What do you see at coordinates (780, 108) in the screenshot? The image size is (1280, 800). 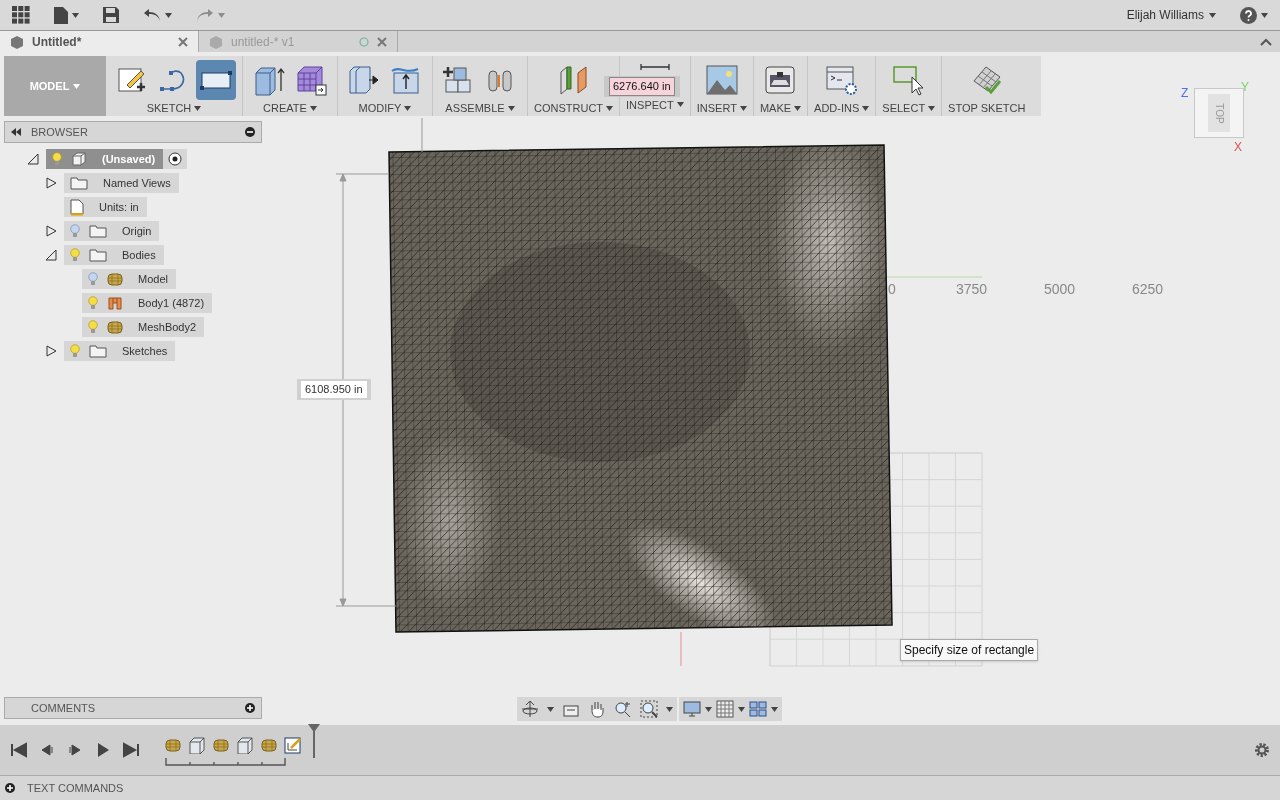 I see `toolbar-group-menu: MAKE` at bounding box center [780, 108].